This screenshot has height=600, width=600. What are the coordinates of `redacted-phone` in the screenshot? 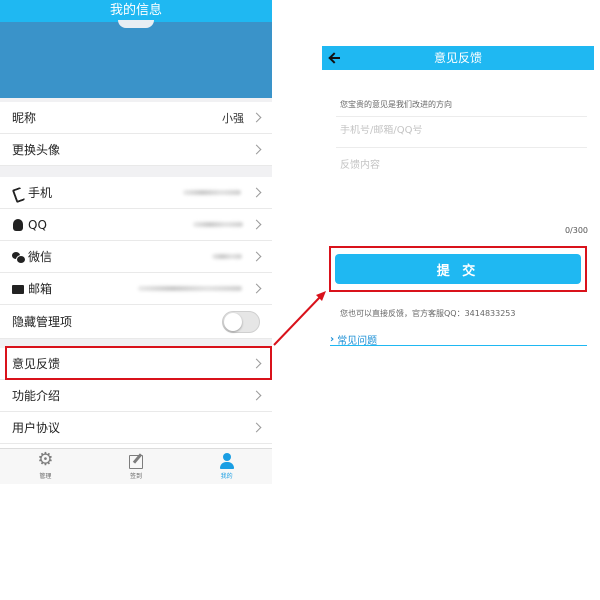 It's located at (212, 192).